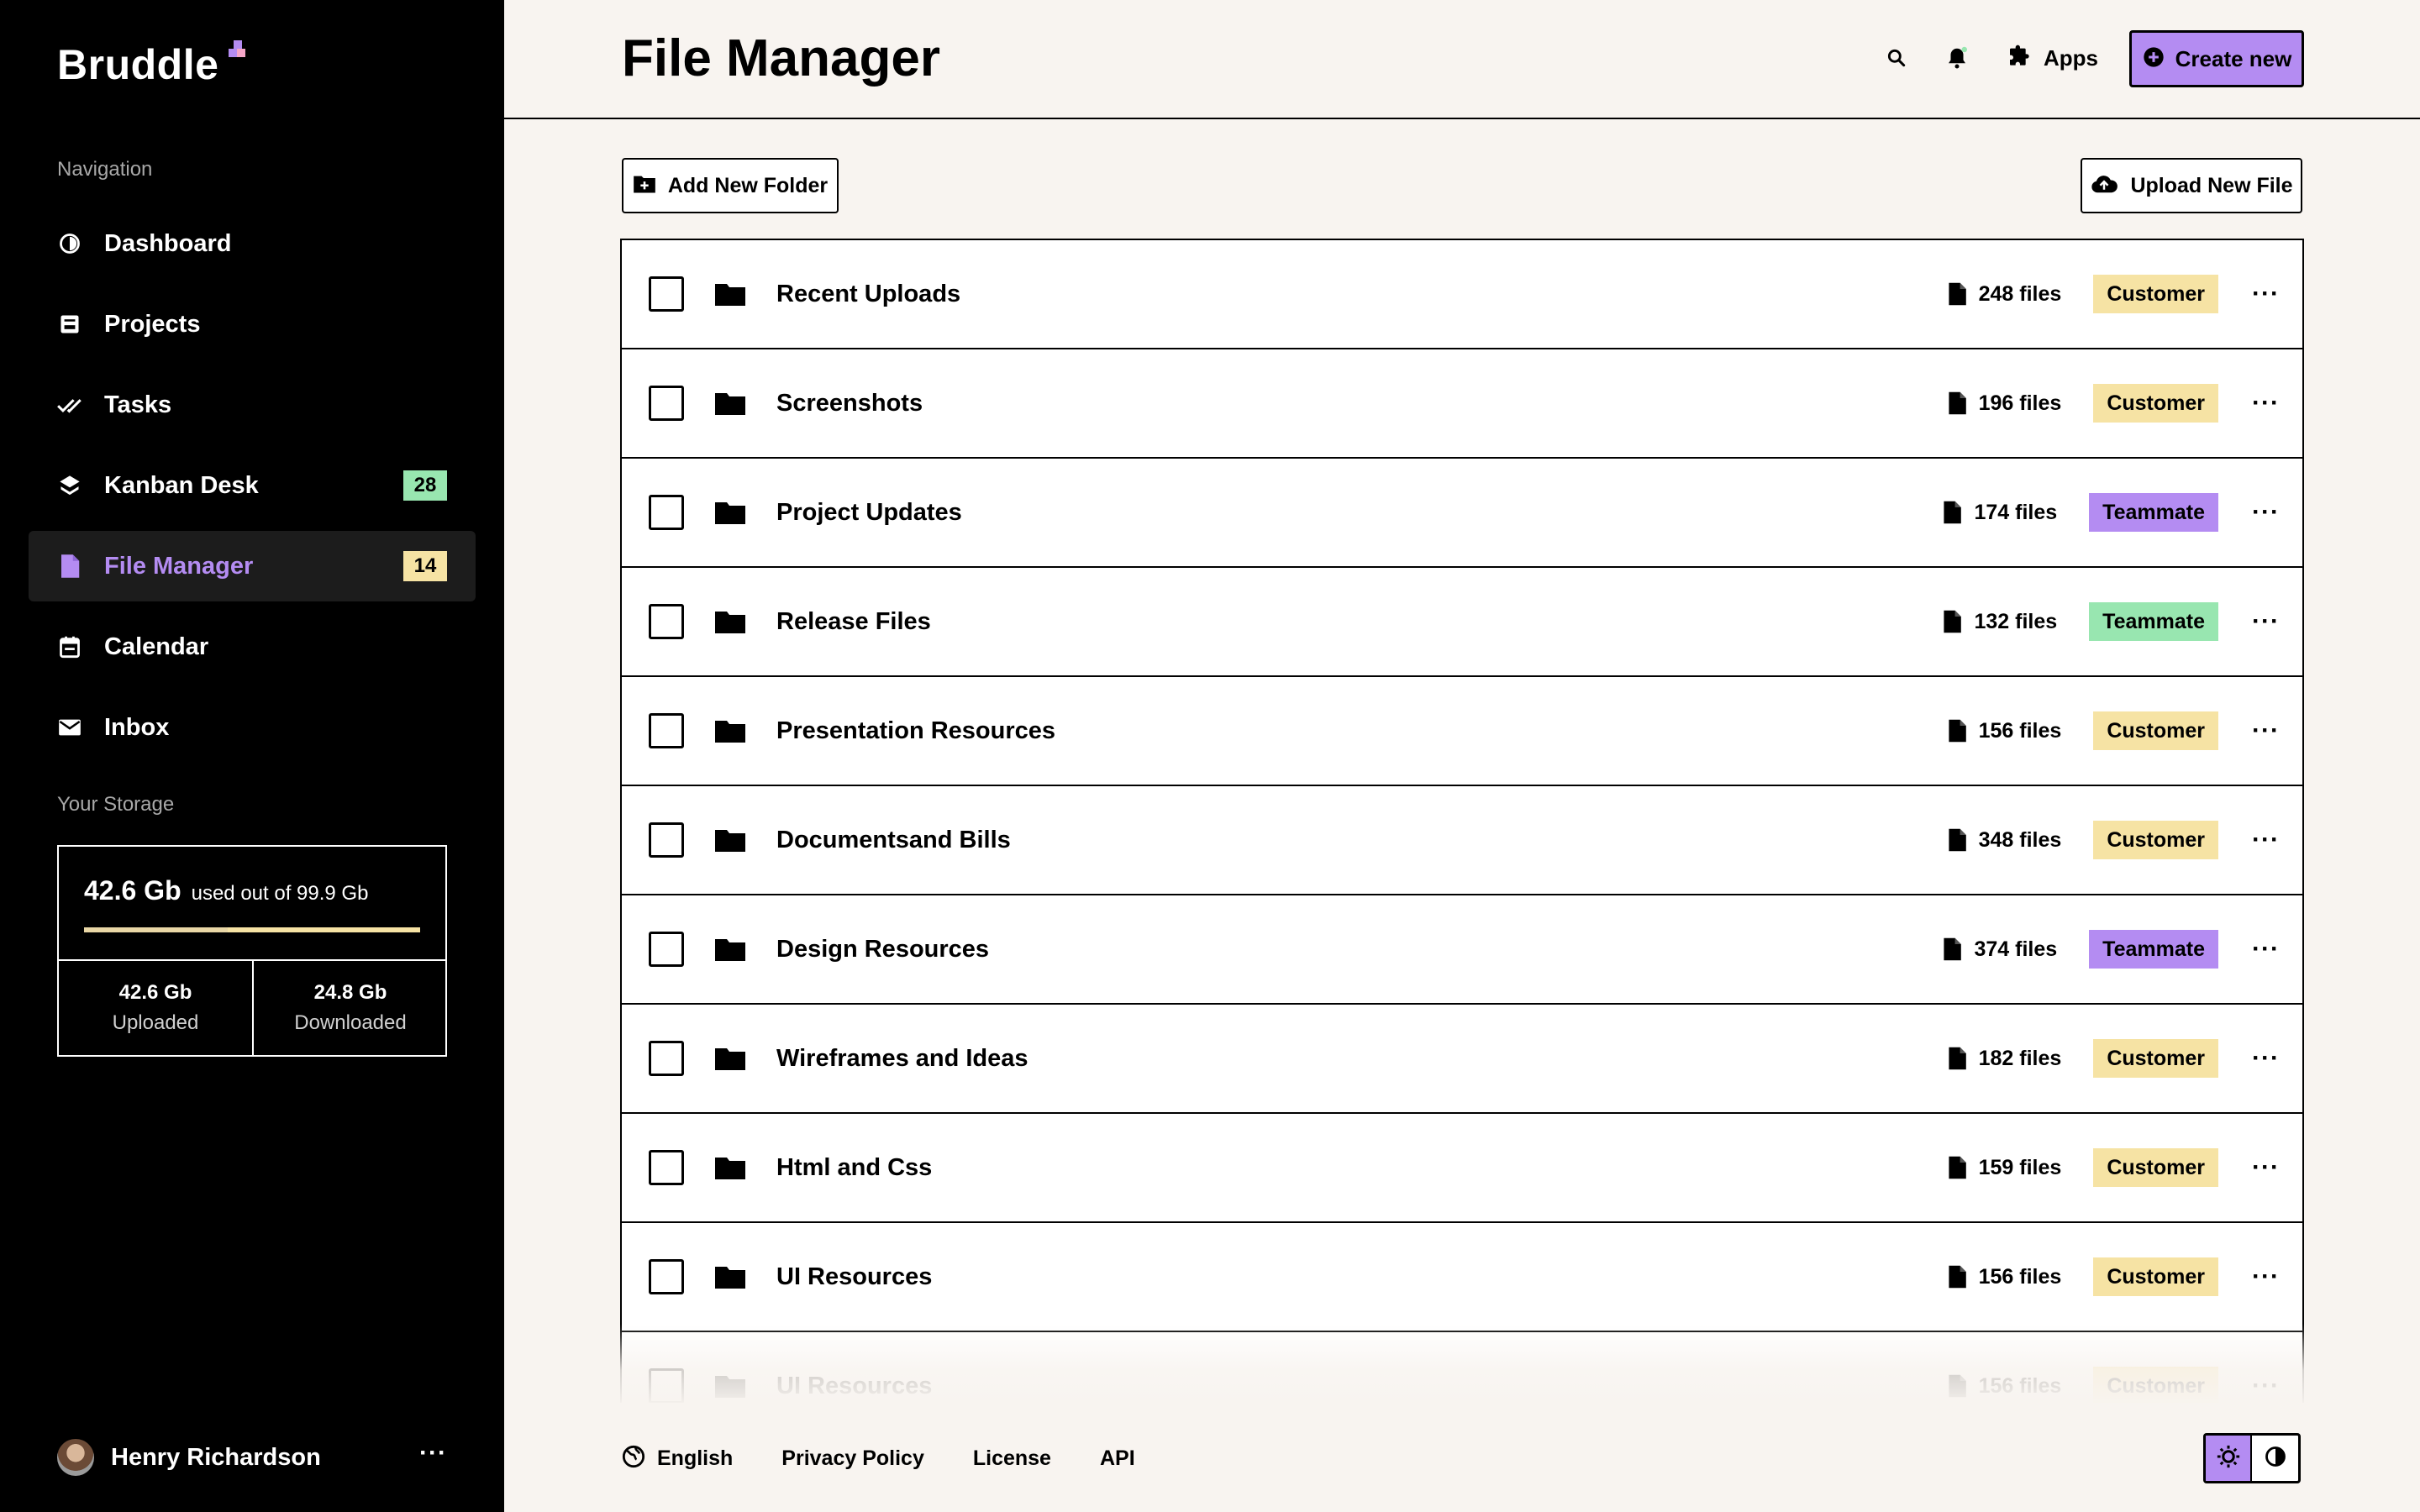 This screenshot has height=1512, width=2420. What do you see at coordinates (253, 727) in the screenshot?
I see `sidebar-item-inbox: Inbox` at bounding box center [253, 727].